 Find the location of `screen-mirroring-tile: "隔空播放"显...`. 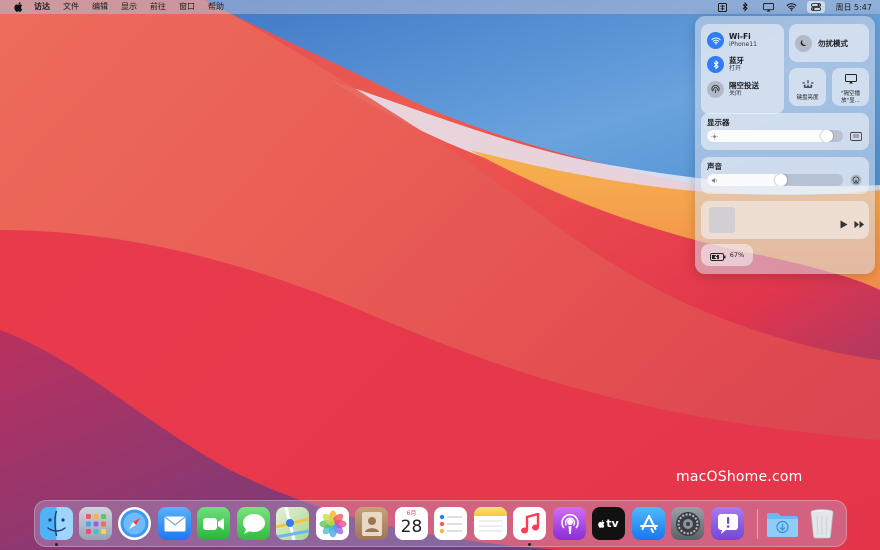

screen-mirroring-tile: "隔空播放"显... is located at coordinates (850, 87).